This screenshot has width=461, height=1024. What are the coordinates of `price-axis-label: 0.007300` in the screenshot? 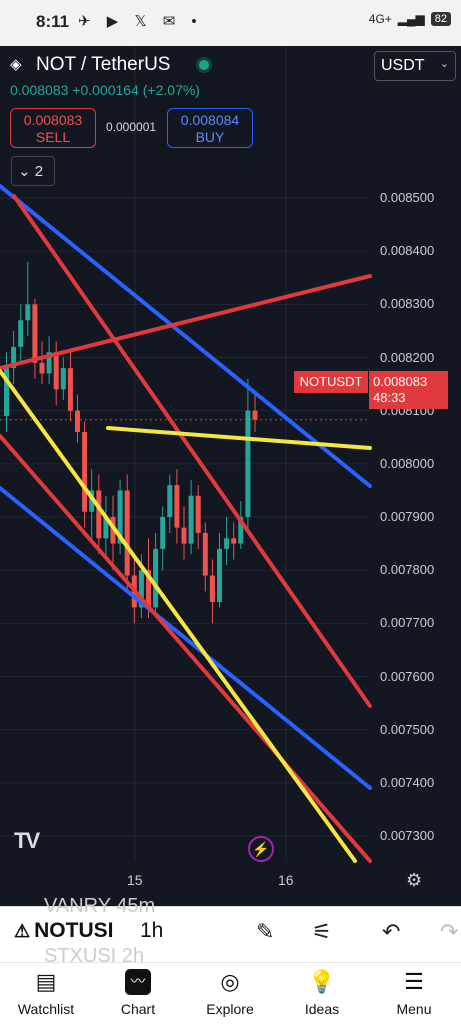 It's located at (407, 835).